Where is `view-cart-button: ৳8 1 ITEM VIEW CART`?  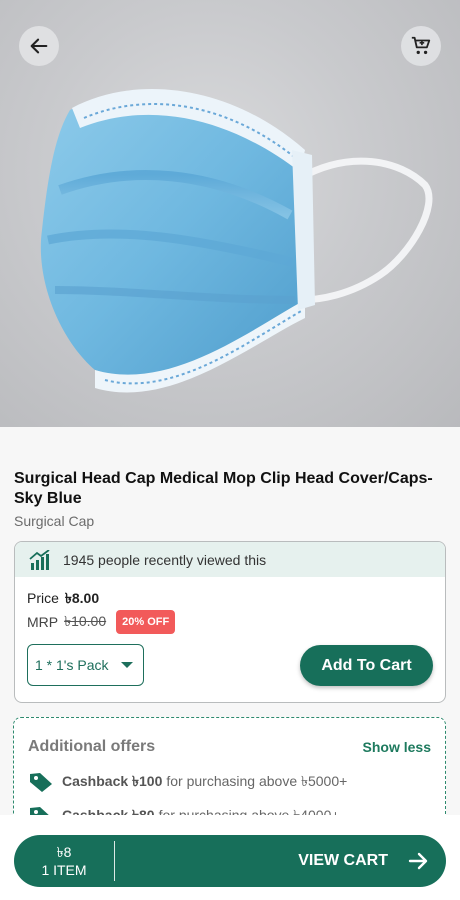
view-cart-button: ৳8 1 ITEM VIEW CART is located at coordinates (230, 861).